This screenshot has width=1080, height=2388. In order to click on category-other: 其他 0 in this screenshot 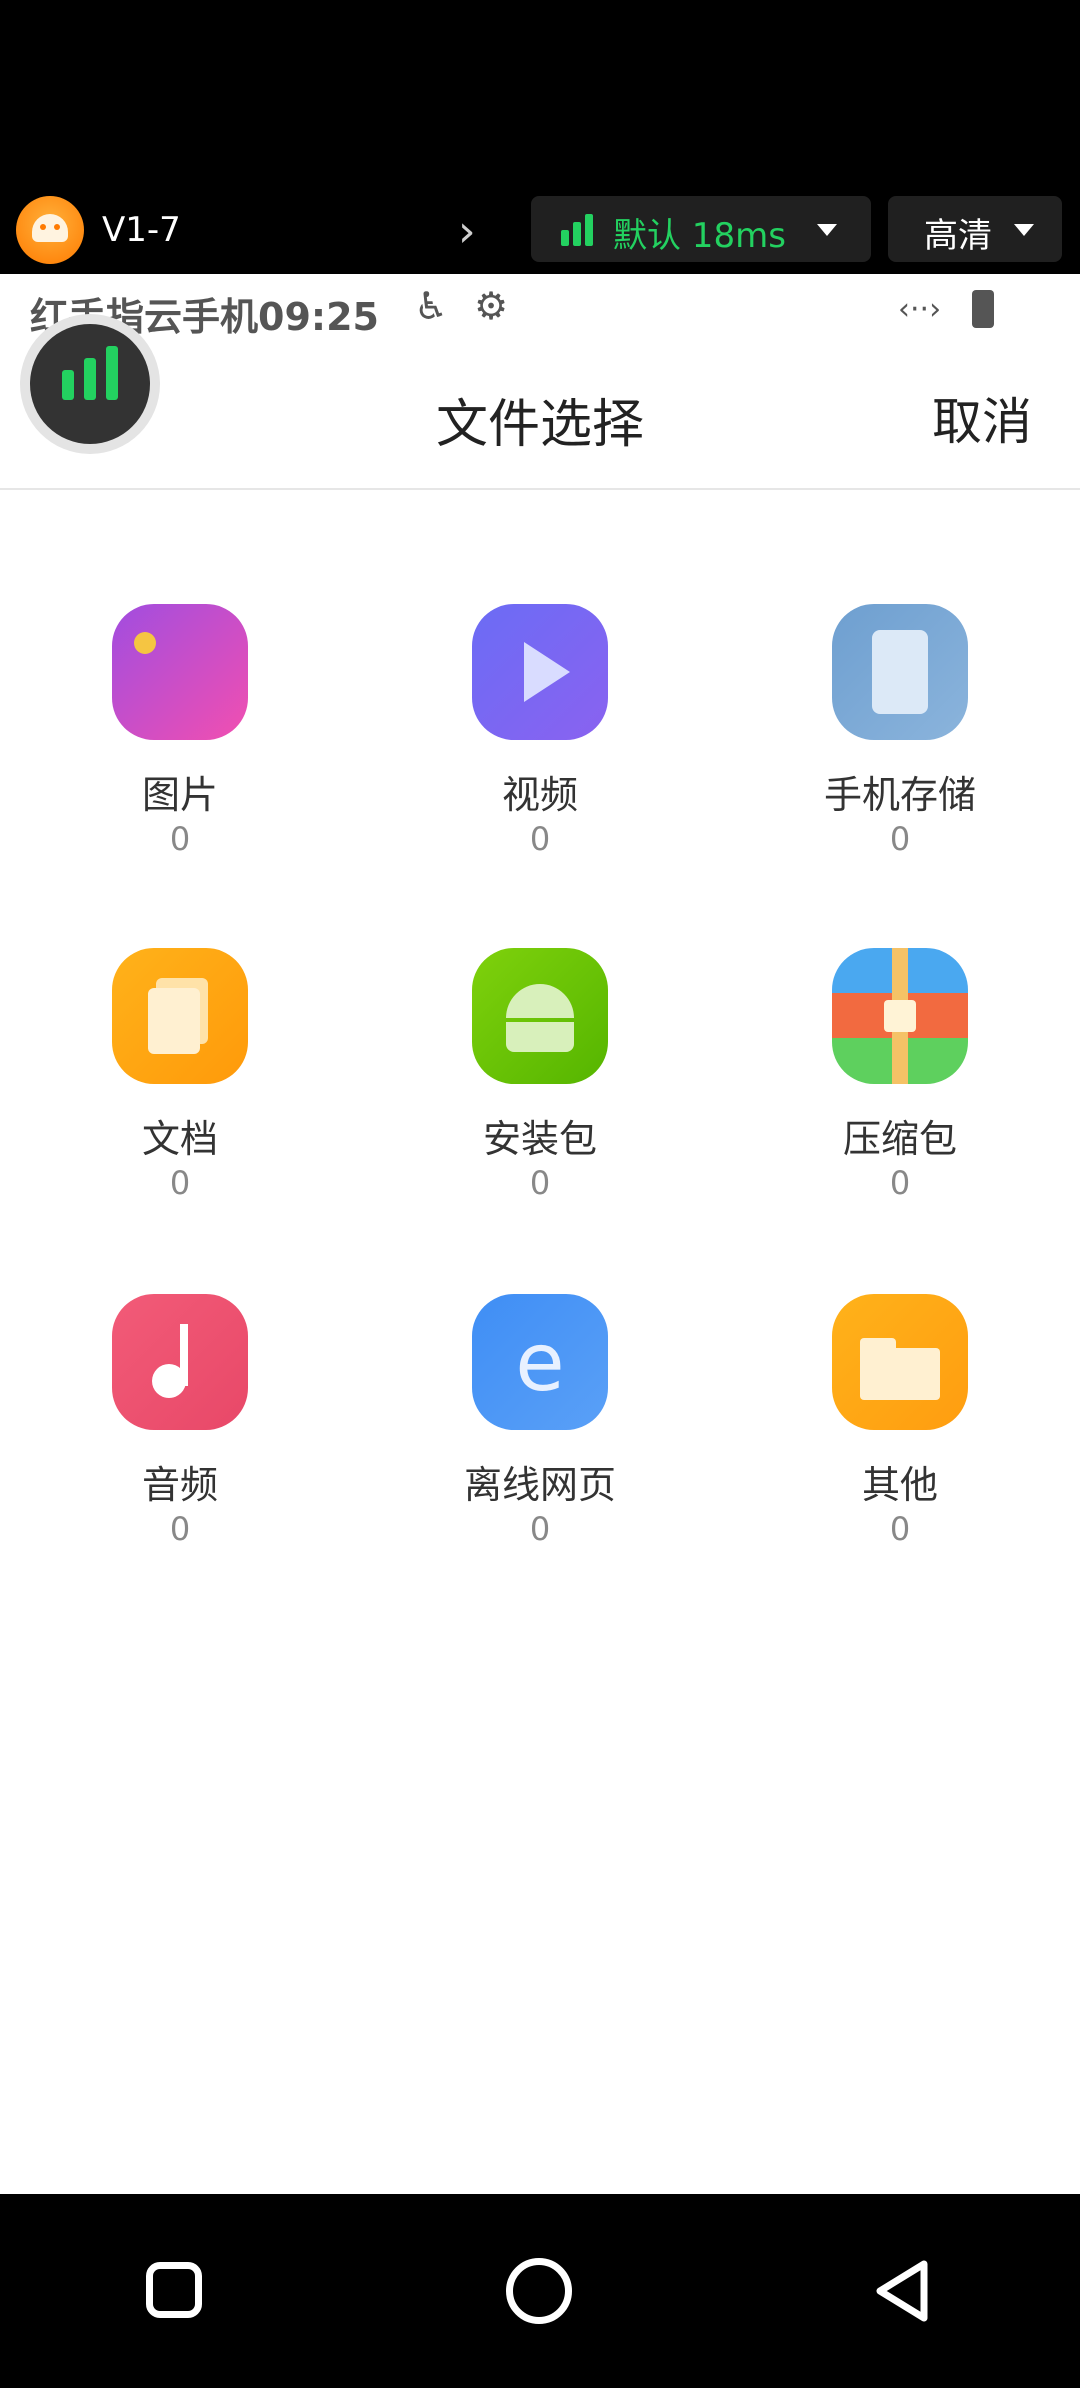, I will do `click(900, 1444)`.